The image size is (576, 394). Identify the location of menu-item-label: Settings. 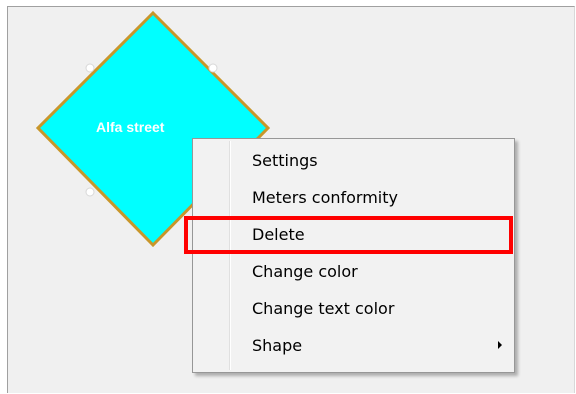
(285, 160).